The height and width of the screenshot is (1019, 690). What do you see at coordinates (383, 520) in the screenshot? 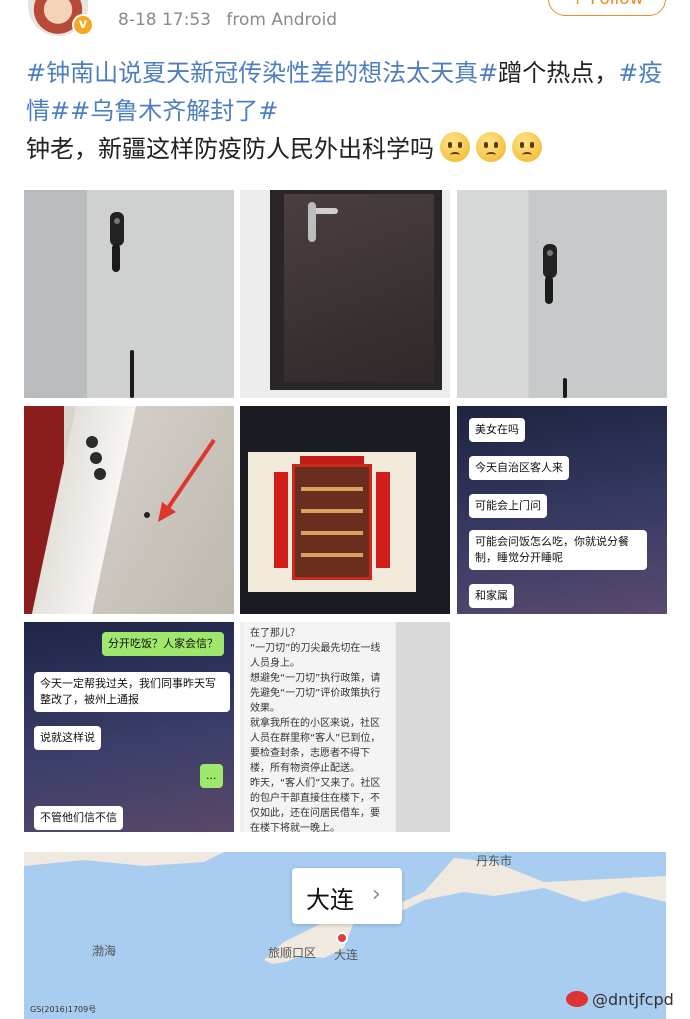
I see `red-couplet-right` at bounding box center [383, 520].